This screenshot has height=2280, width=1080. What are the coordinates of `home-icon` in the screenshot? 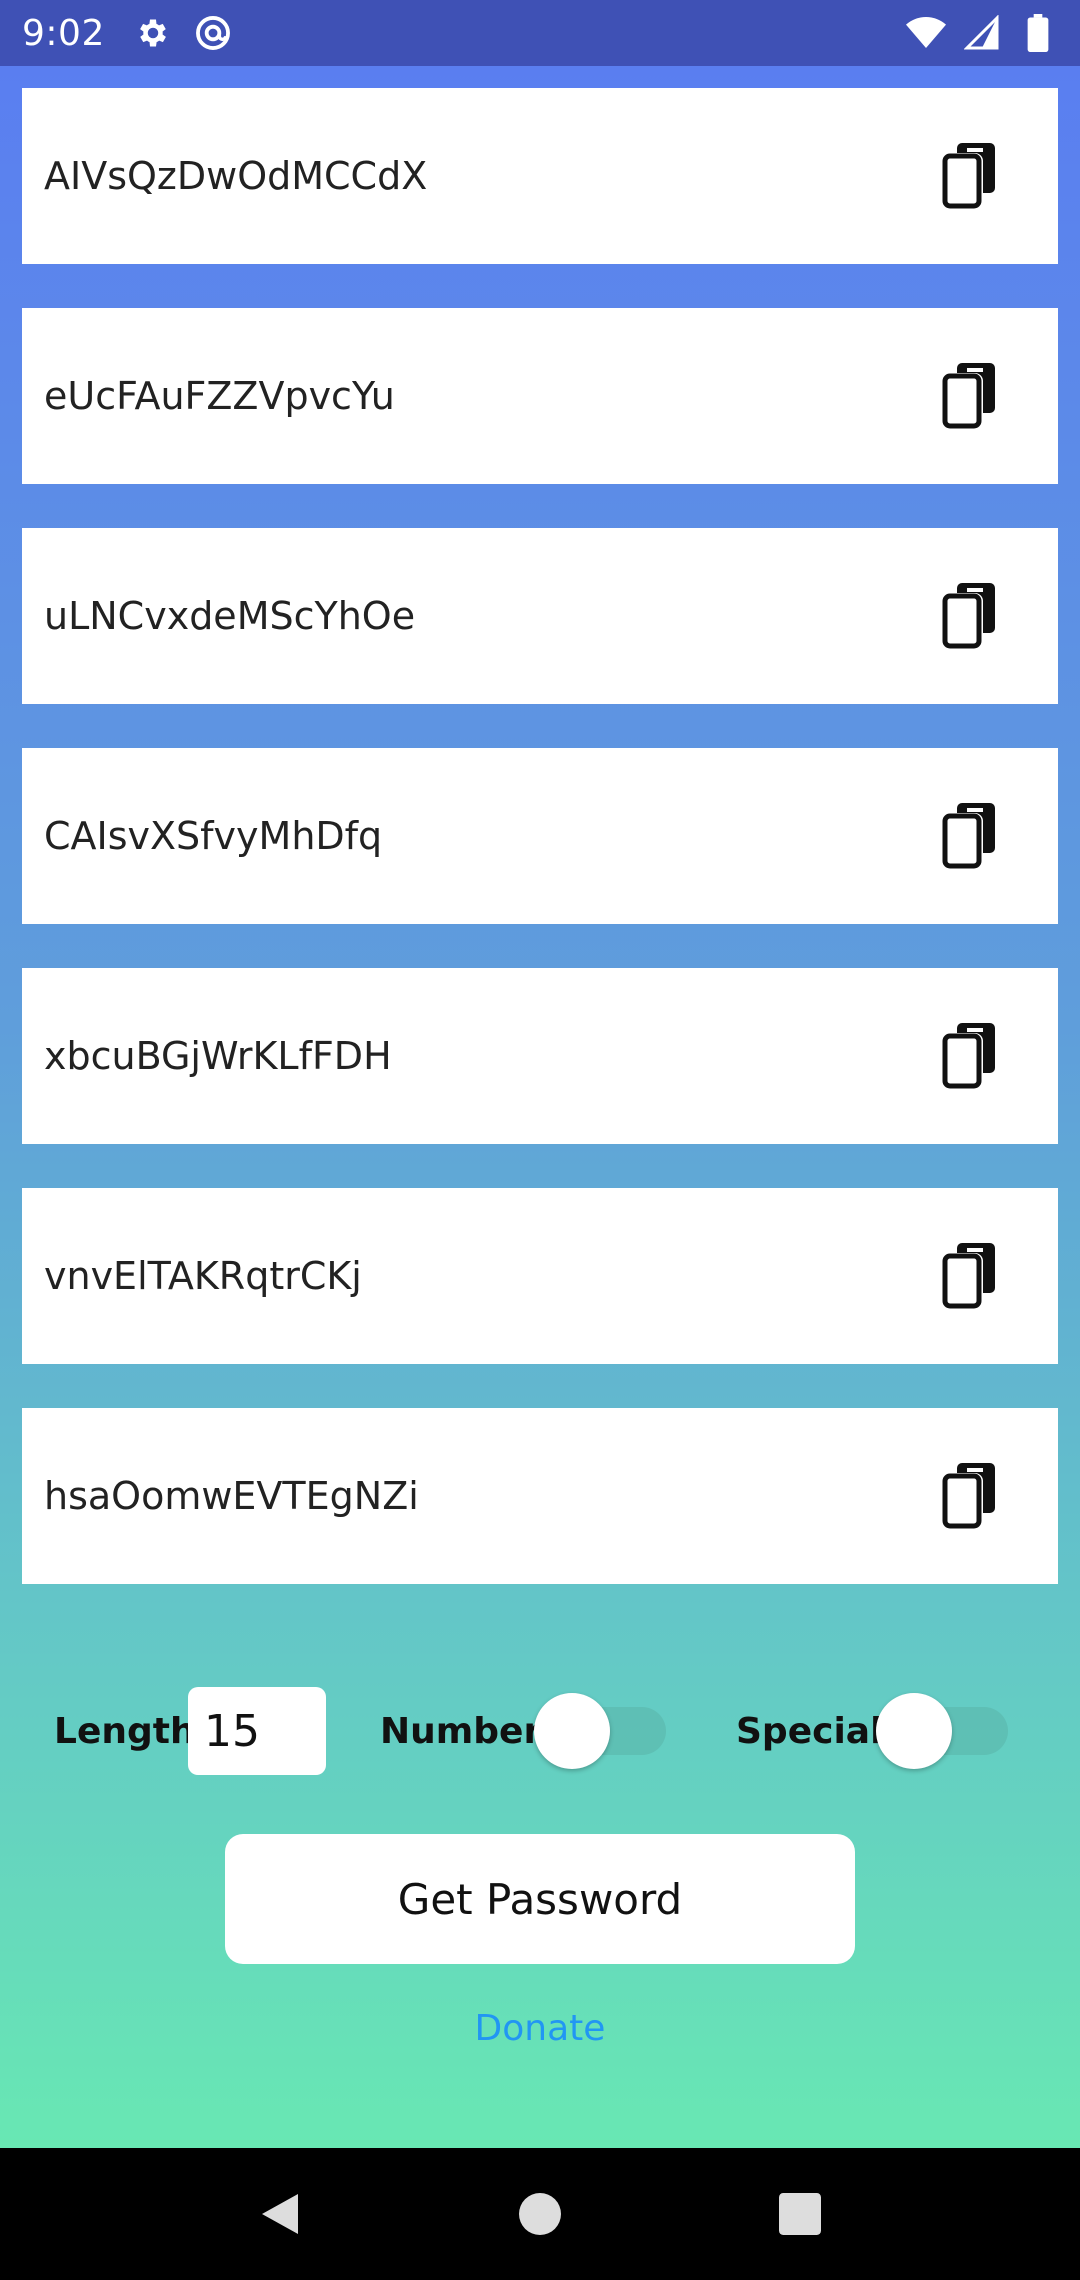 It's located at (540, 2214).